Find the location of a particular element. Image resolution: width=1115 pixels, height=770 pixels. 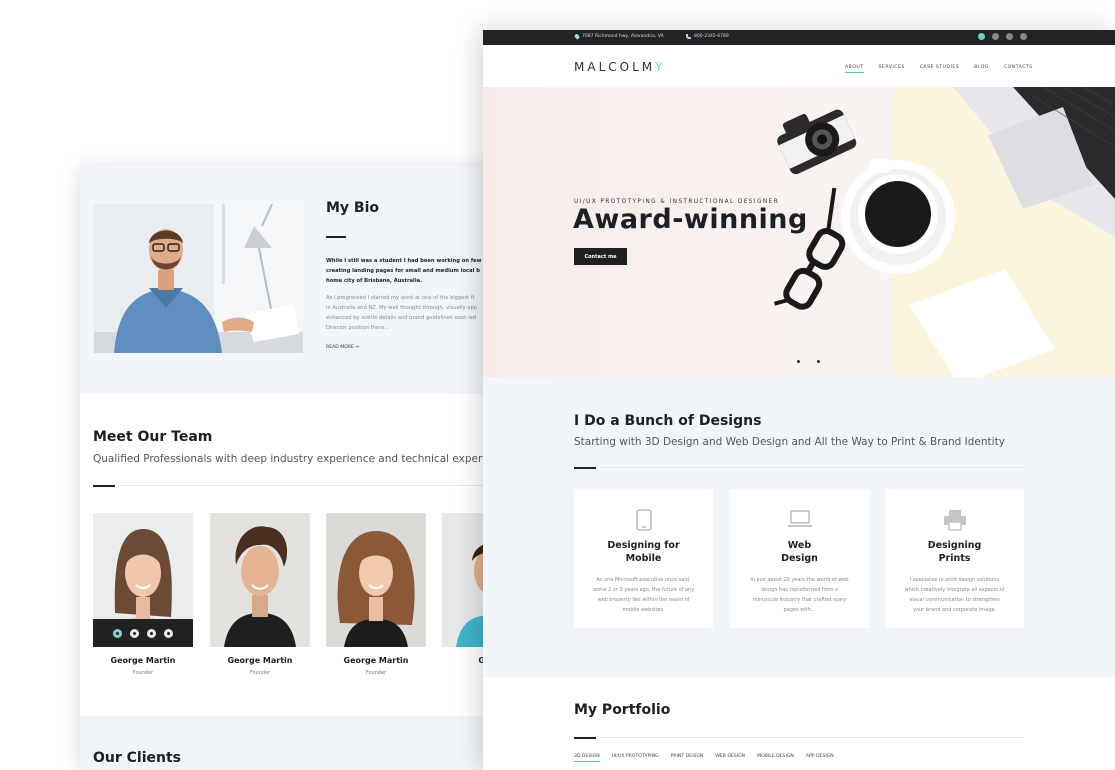

printer-icon is located at coordinates (954, 520).